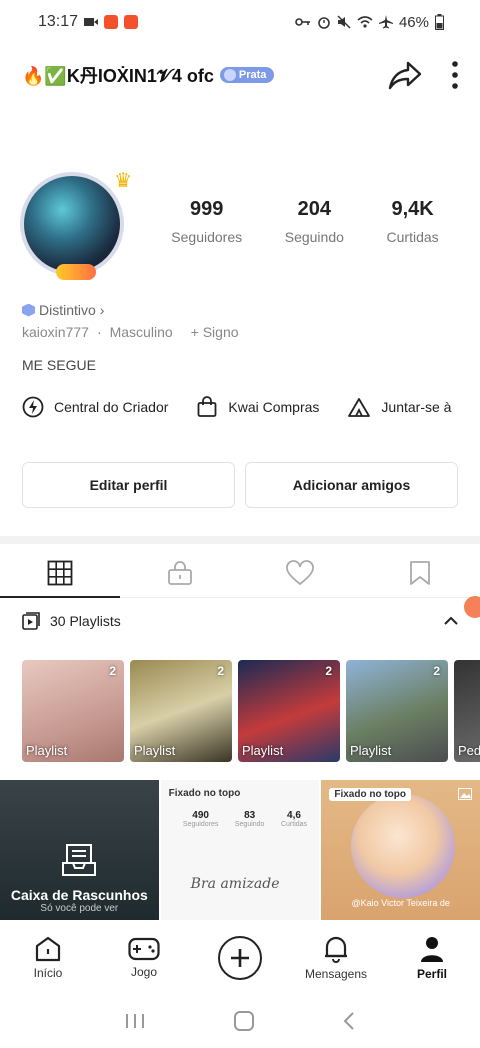 This screenshot has height=1048, width=480. I want to click on distintivo-link: Distintivo ›, so click(63, 310).